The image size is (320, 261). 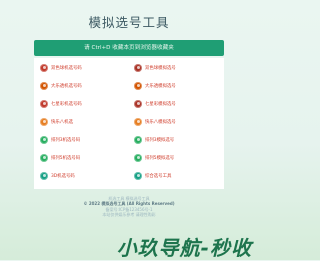 What do you see at coordinates (160, 140) in the screenshot?
I see `tool-label: 排列3模拟选号` at bounding box center [160, 140].